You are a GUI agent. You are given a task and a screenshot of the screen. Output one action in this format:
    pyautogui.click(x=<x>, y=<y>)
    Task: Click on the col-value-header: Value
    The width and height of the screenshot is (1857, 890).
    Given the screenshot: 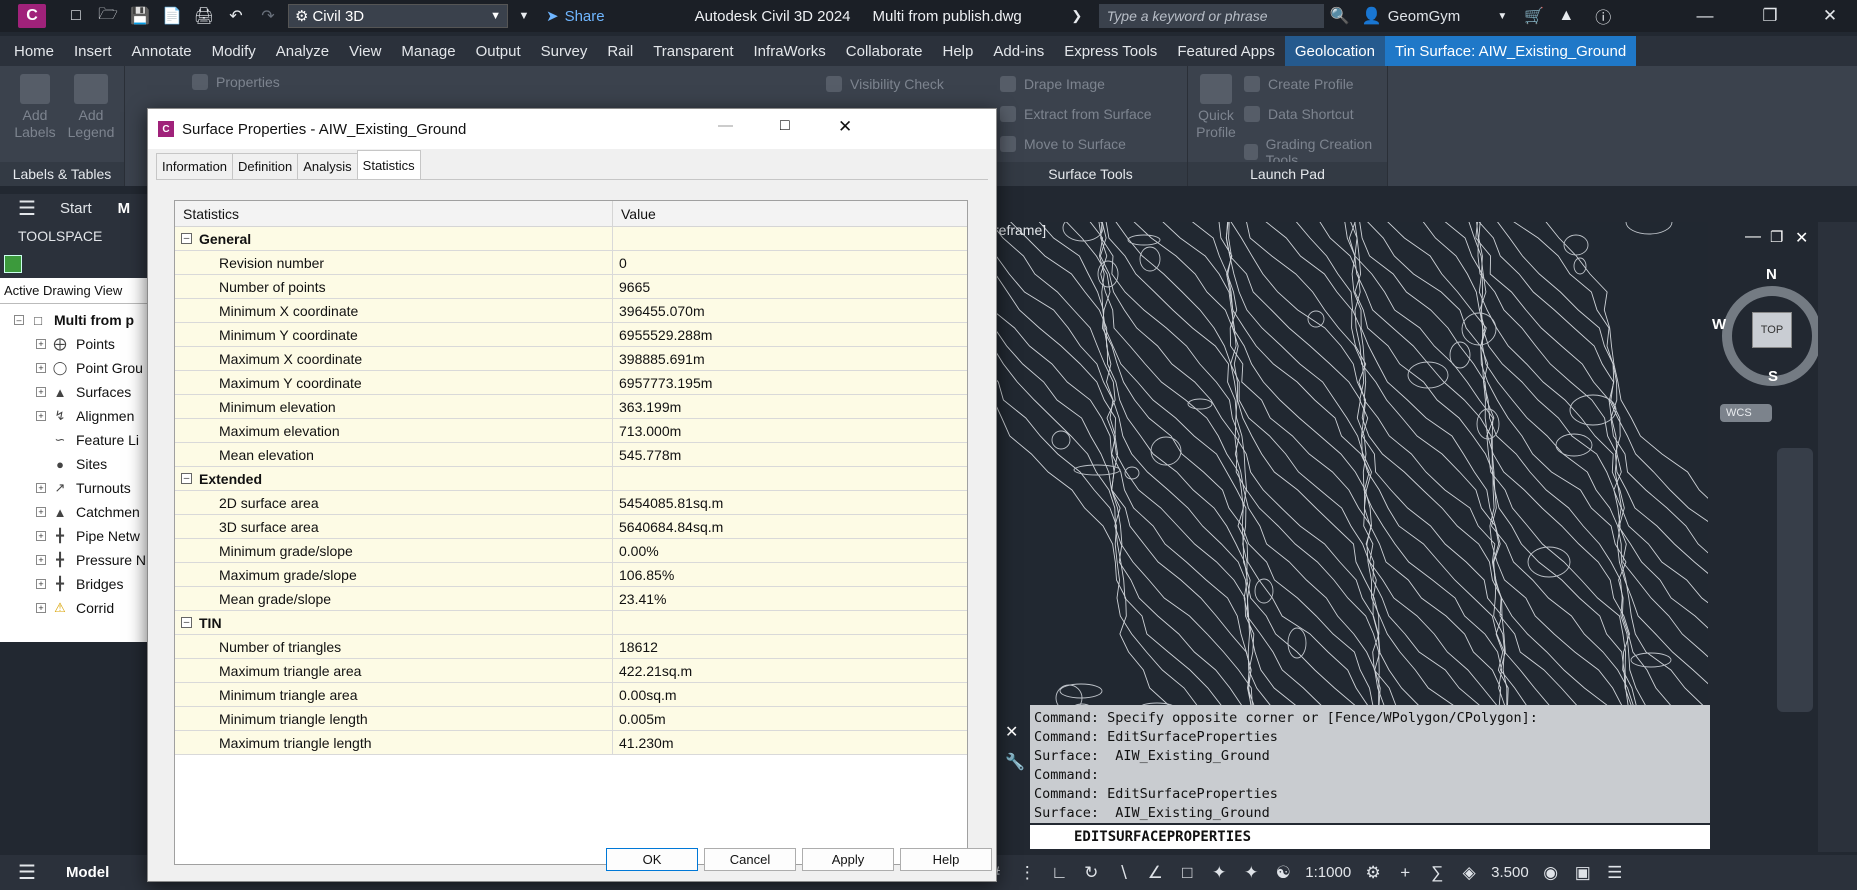 What is the action you would take?
    pyautogui.click(x=790, y=213)
    